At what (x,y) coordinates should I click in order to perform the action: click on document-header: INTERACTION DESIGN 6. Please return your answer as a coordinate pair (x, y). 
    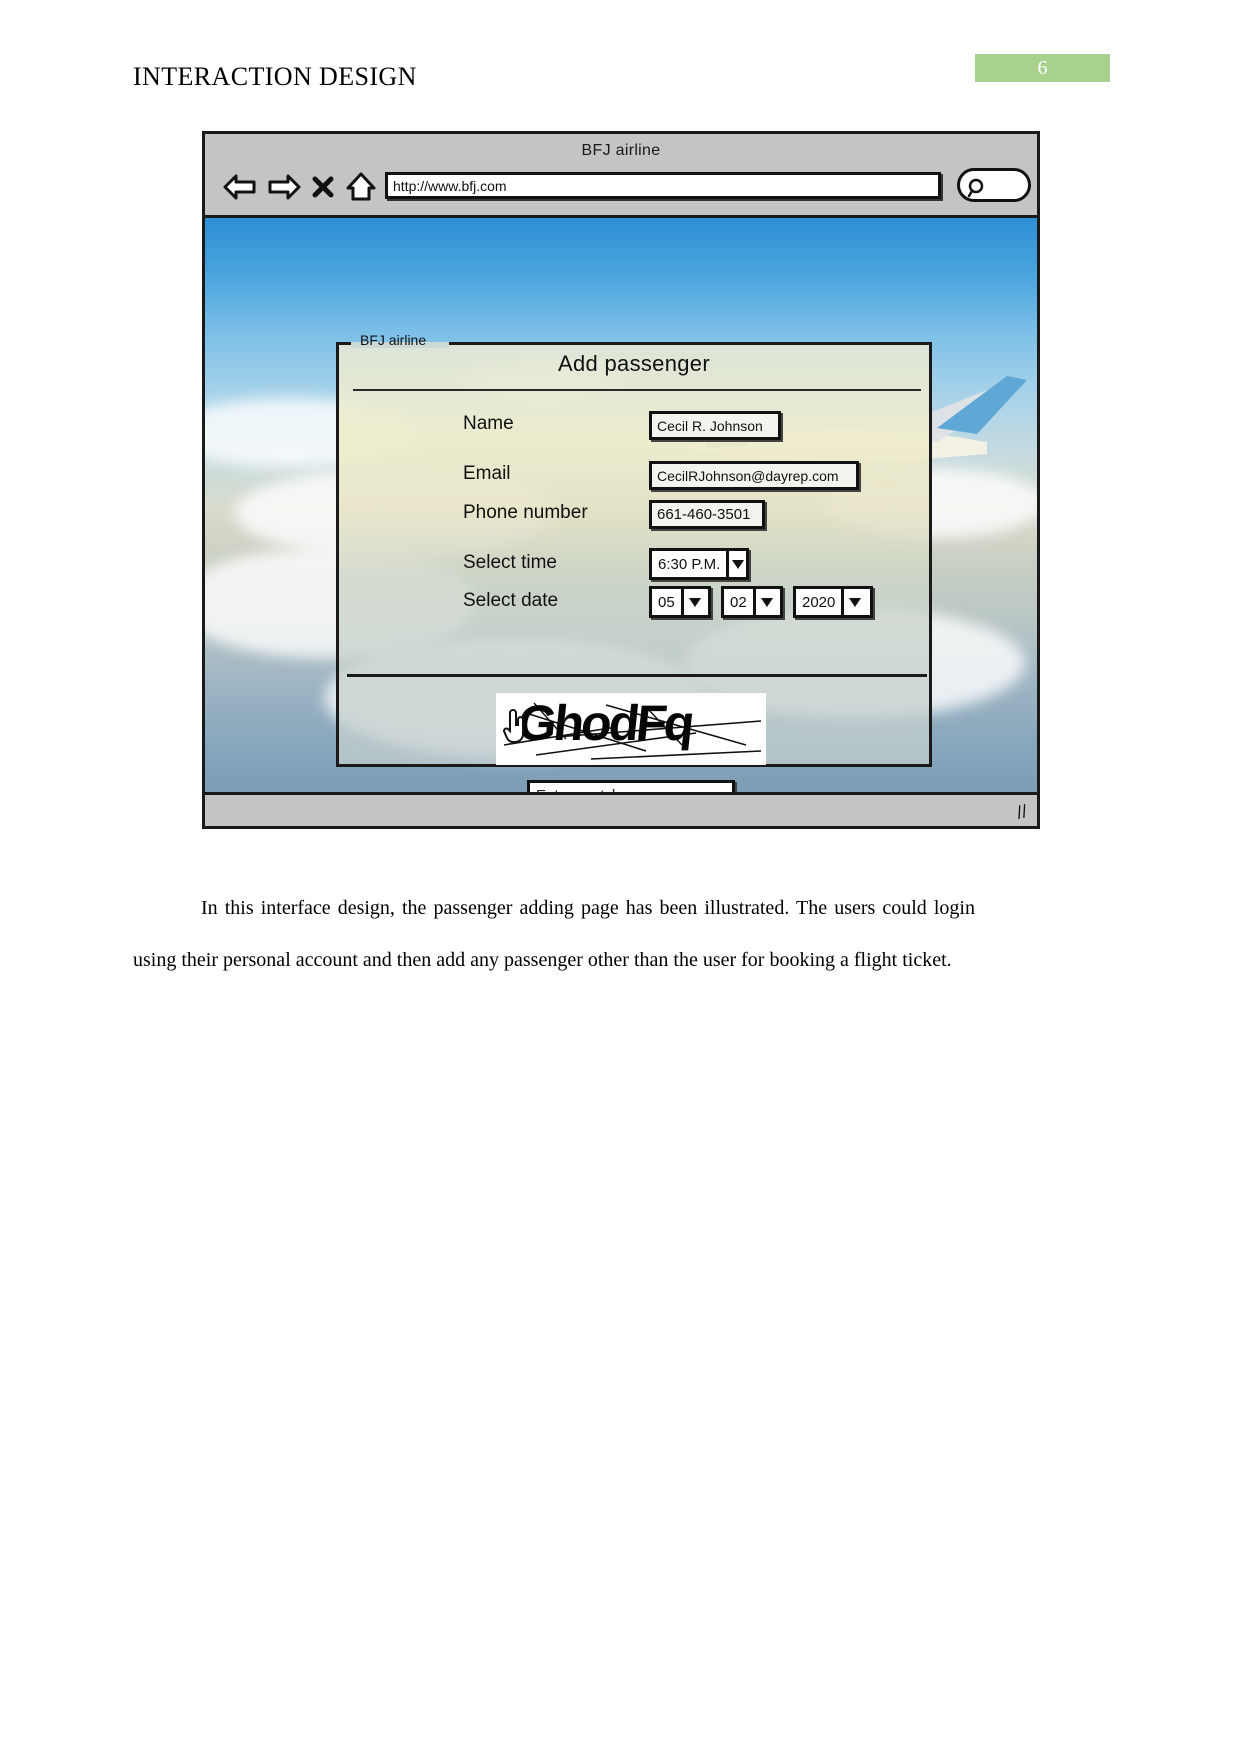
    Looking at the image, I should click on (620, 55).